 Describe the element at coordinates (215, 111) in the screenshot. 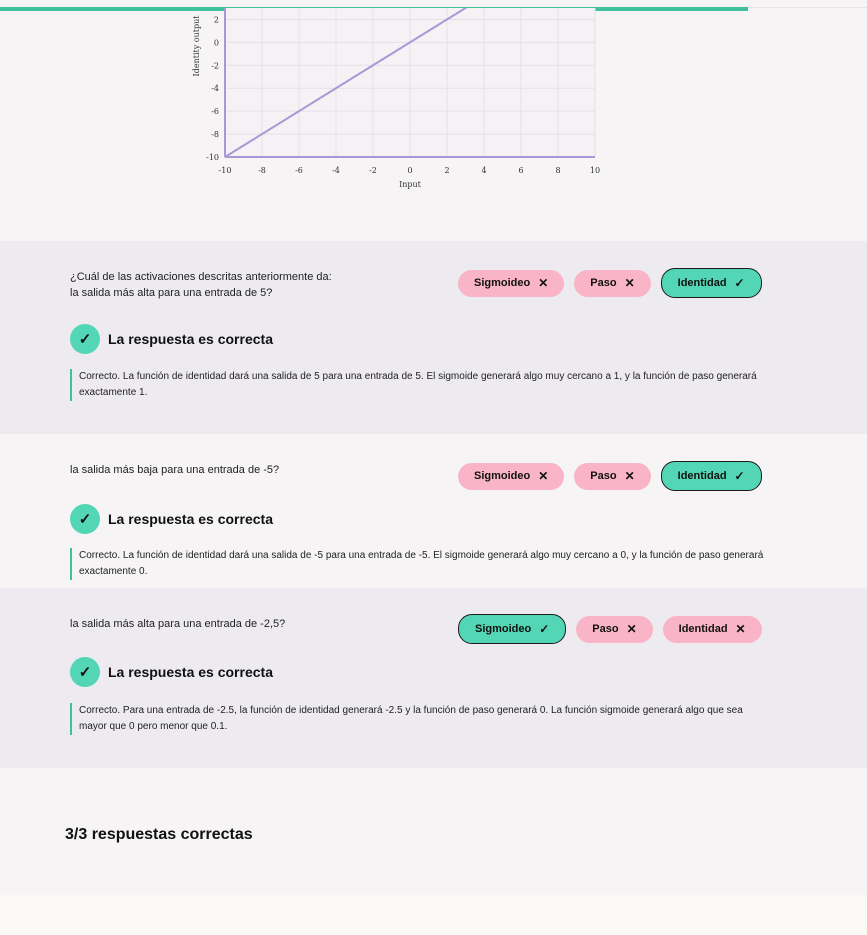

I see `y-tick-label: -6` at that location.